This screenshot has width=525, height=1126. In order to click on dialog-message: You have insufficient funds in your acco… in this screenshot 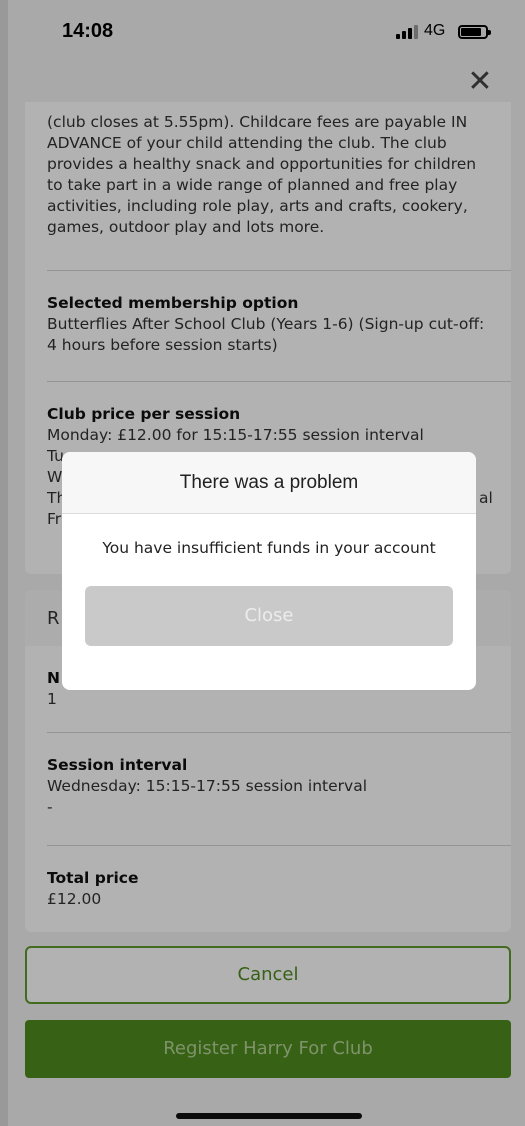, I will do `click(269, 548)`.